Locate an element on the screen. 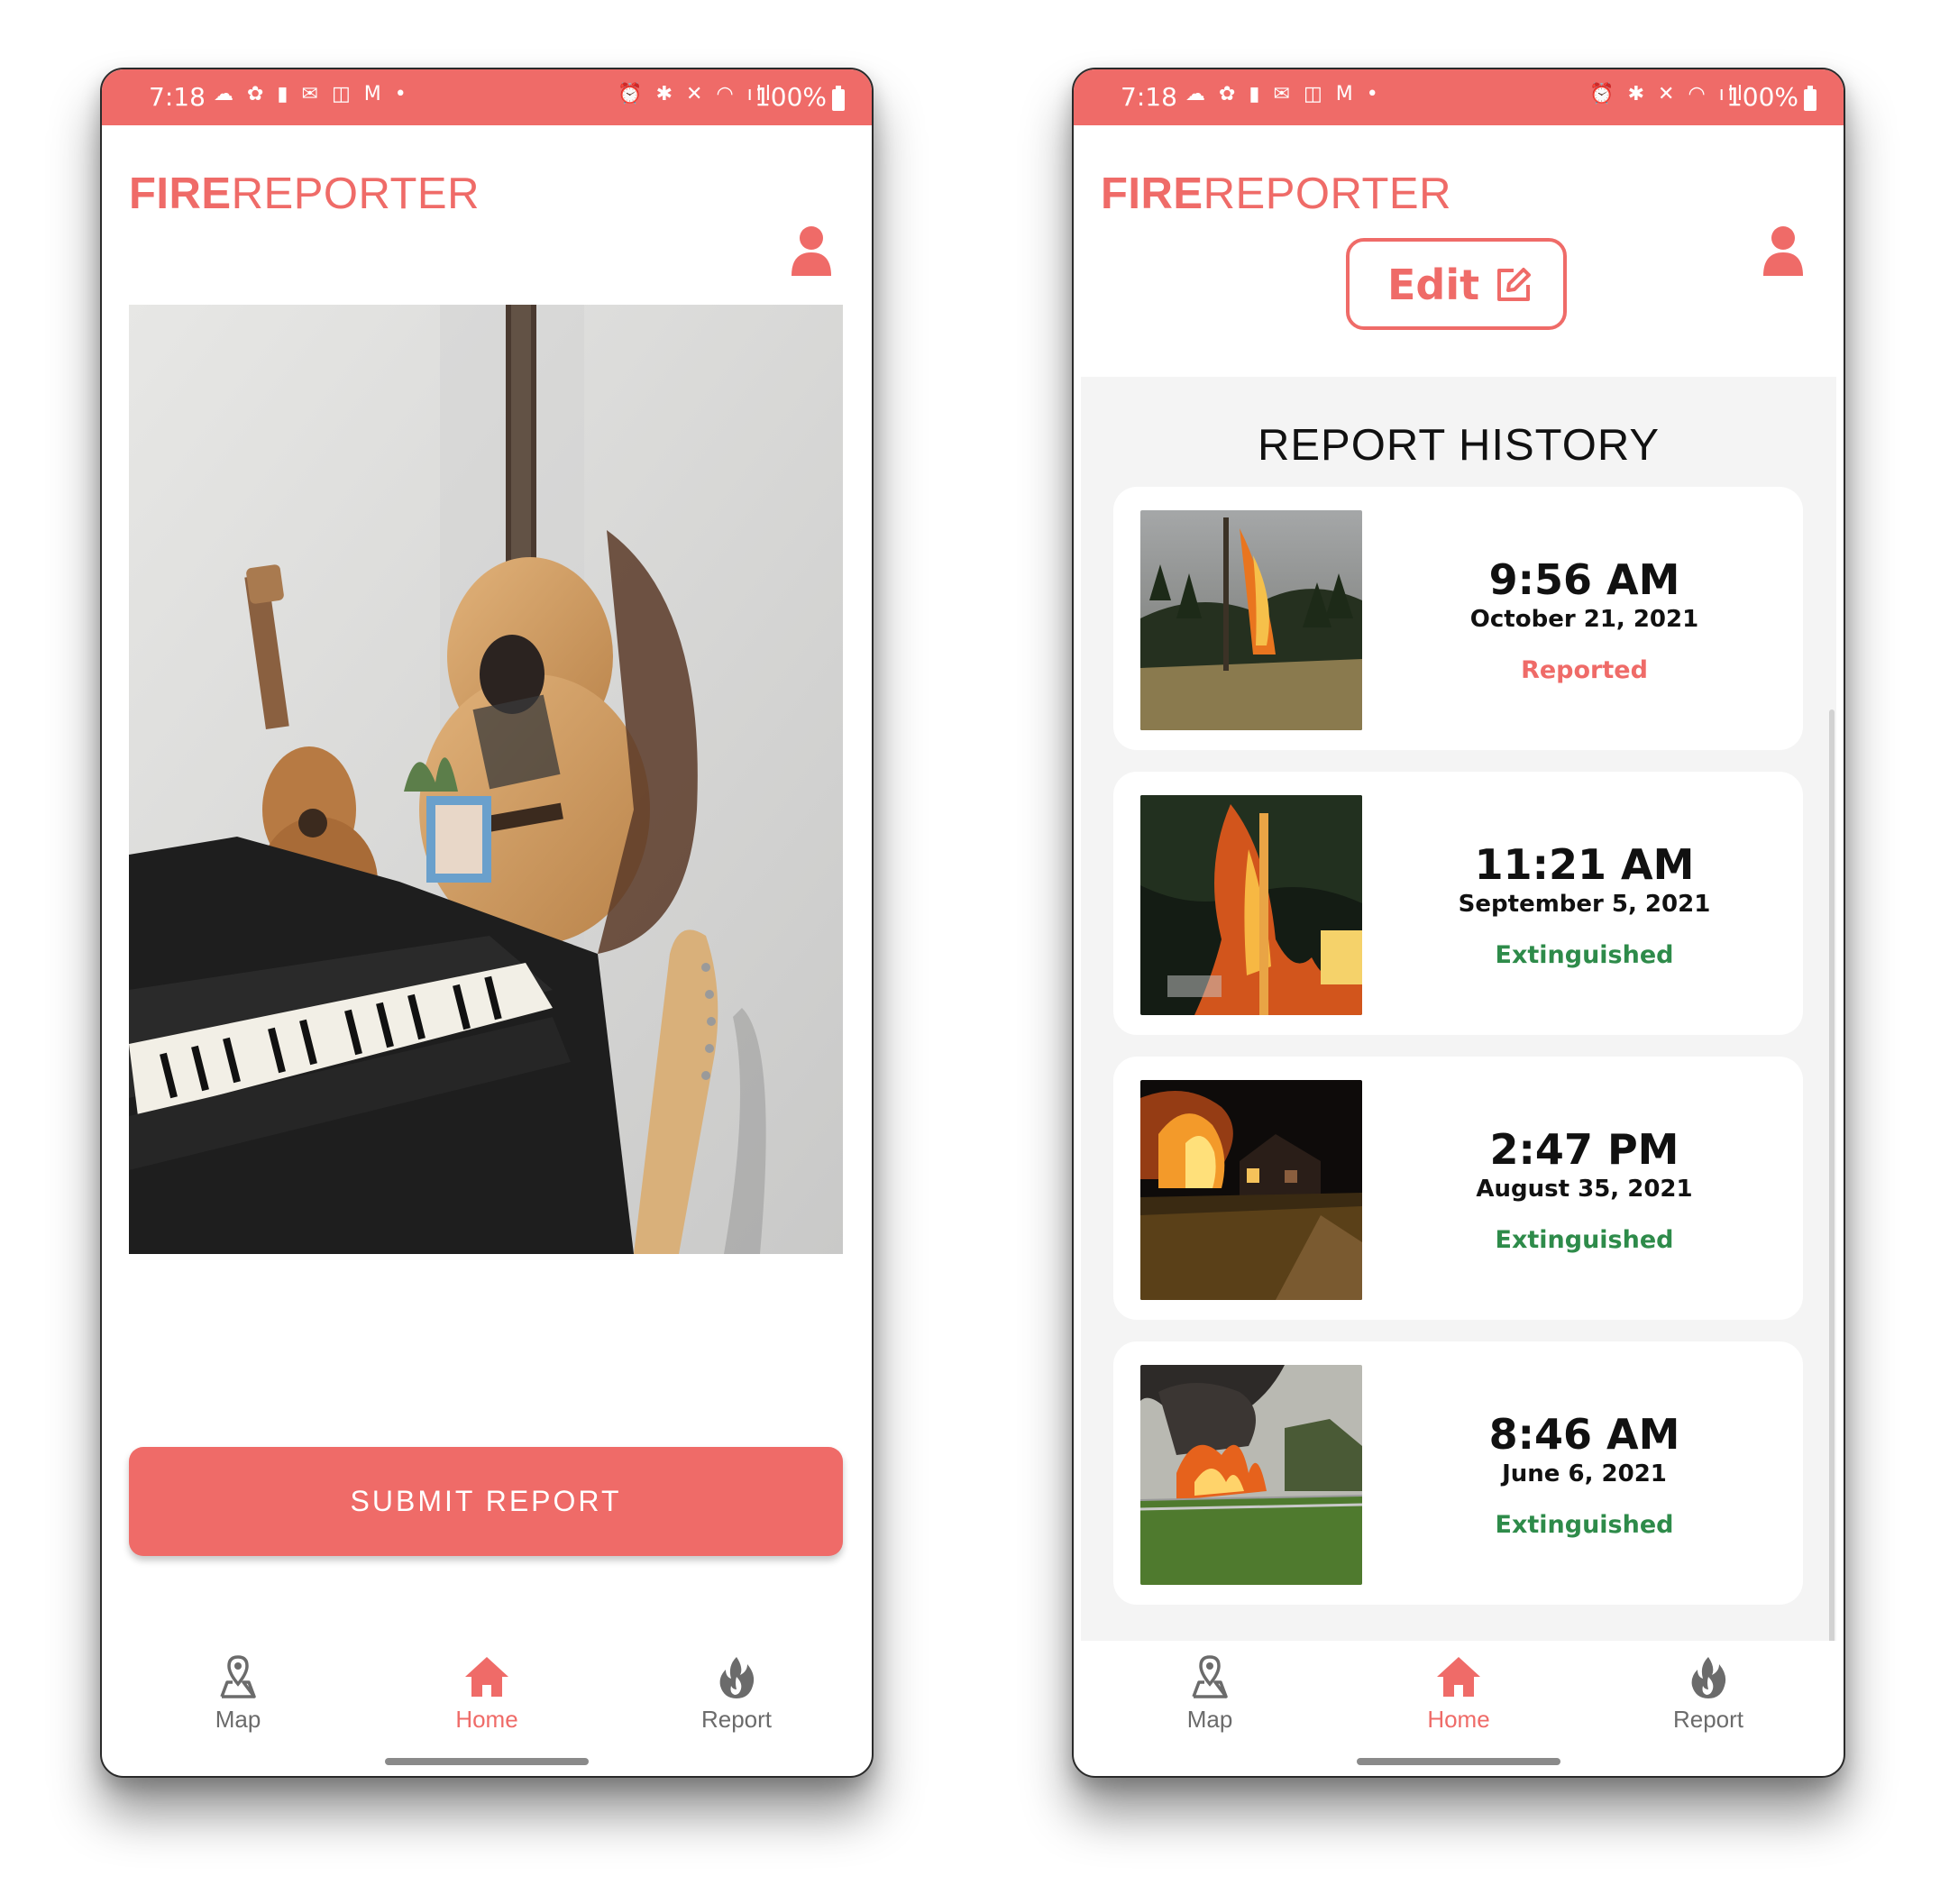 The image size is (1940, 1904). report-date: August 35, 2021 is located at coordinates (1584, 1190).